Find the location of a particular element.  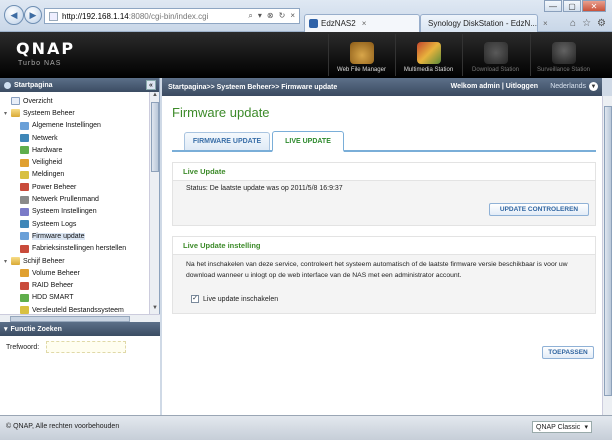

collapse-panel-button: « is located at coordinates (151, 85).